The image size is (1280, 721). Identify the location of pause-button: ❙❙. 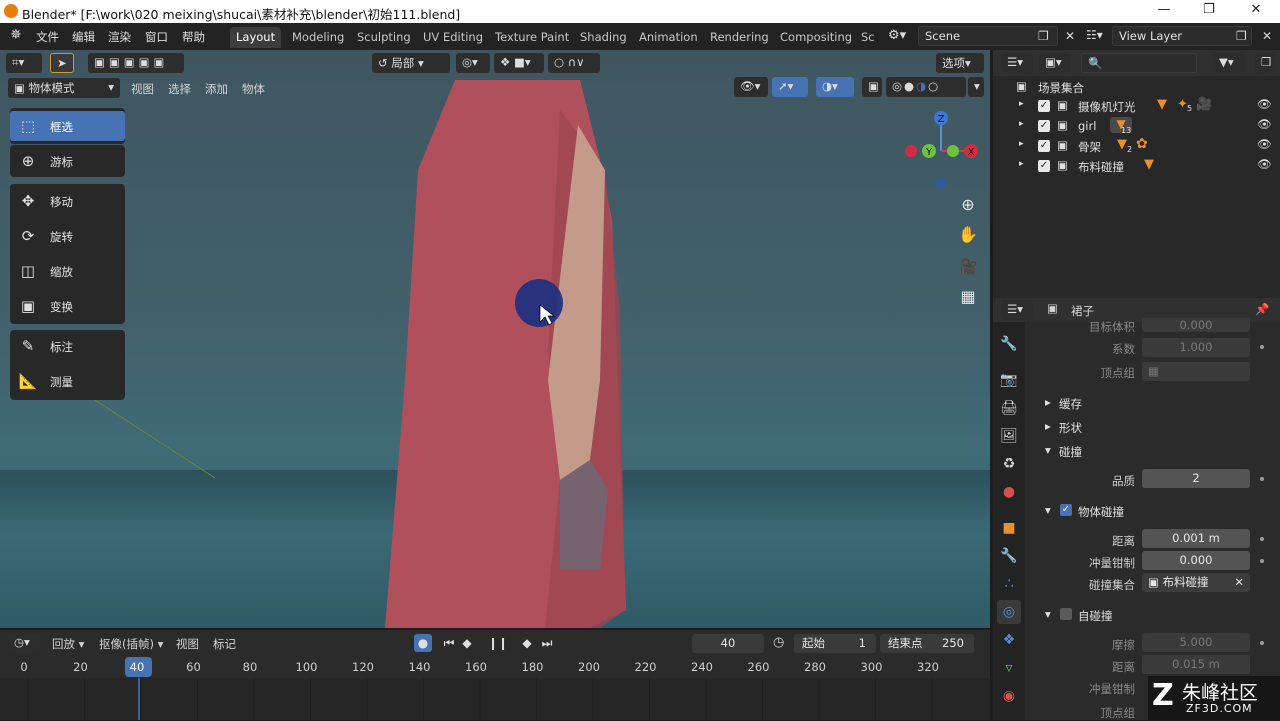
(498, 643).